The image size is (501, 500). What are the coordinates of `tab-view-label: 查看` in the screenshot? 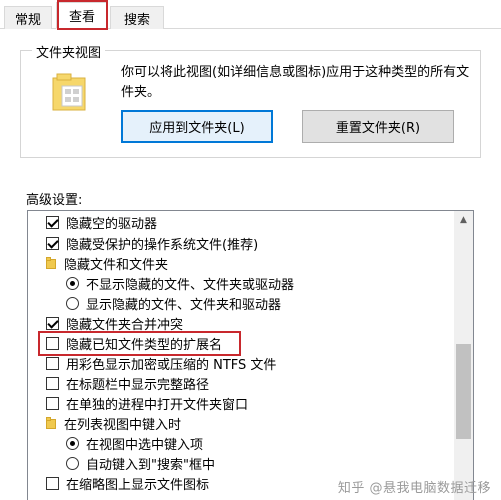 It's located at (81, 17).